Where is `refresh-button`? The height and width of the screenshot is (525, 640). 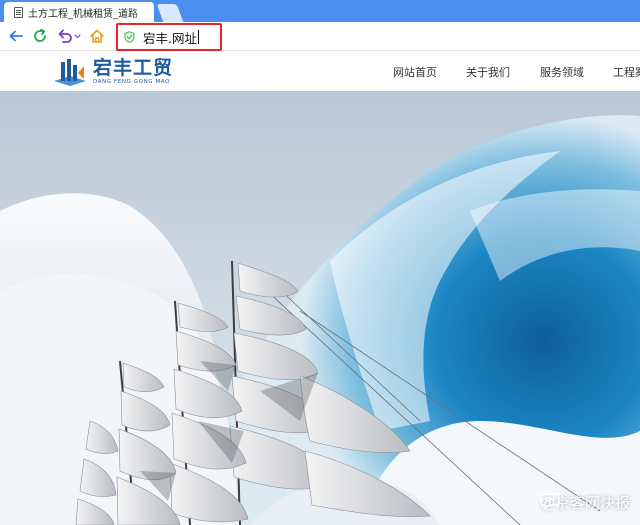 refresh-button is located at coordinates (40, 36).